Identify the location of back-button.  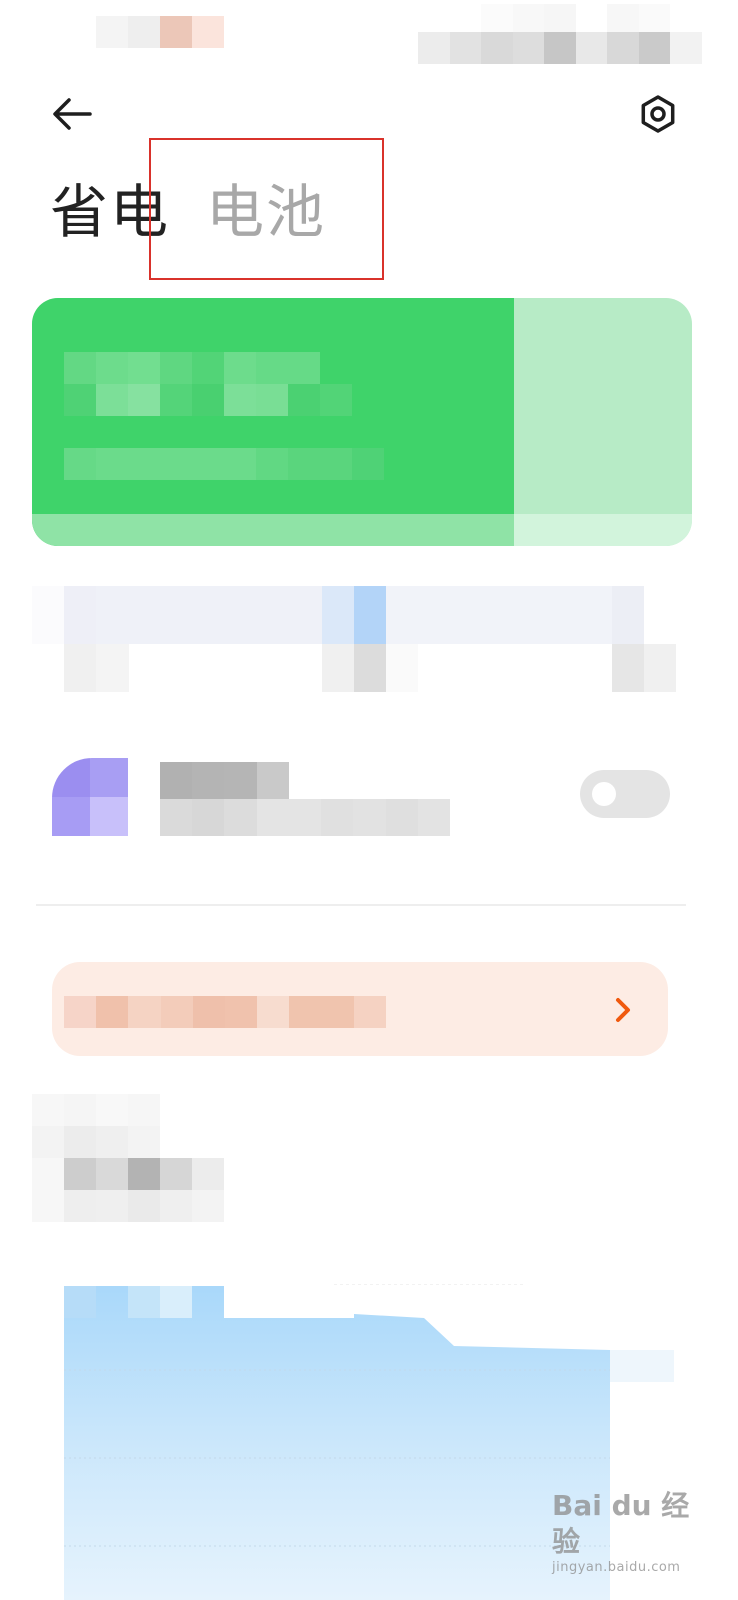
(72, 114).